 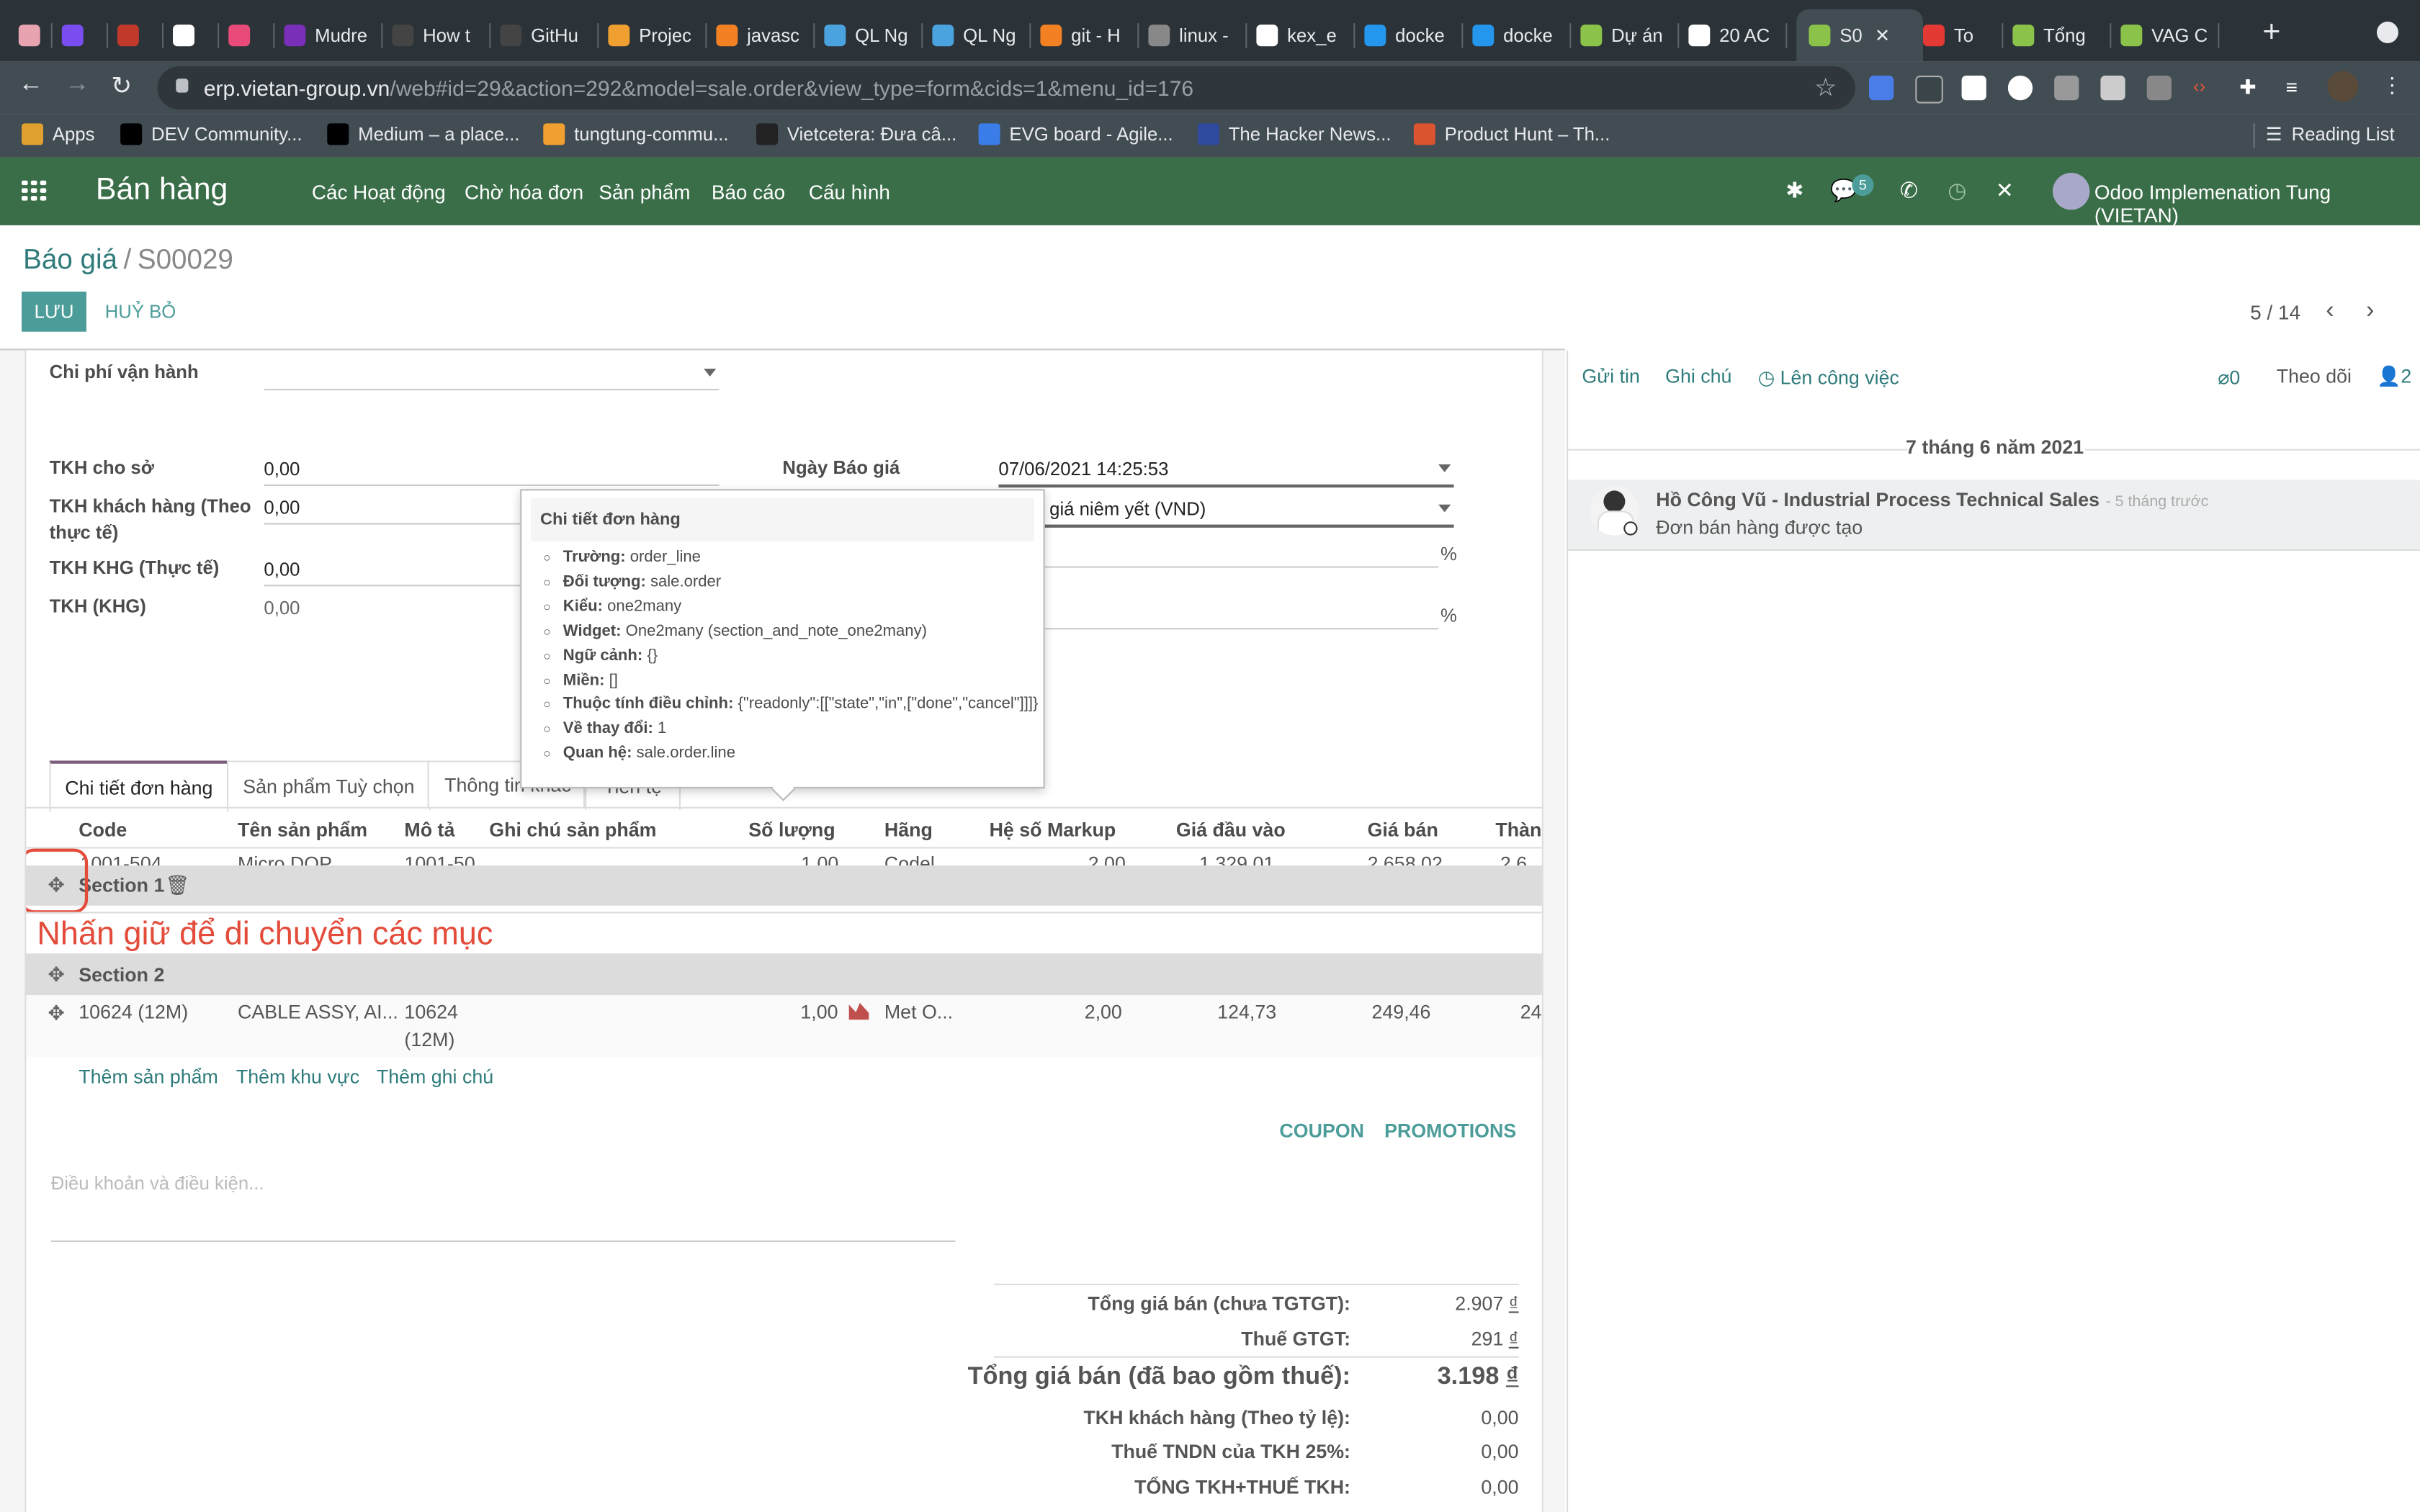 What do you see at coordinates (1227, 552) in the screenshot?
I see `percent-input-1: %` at bounding box center [1227, 552].